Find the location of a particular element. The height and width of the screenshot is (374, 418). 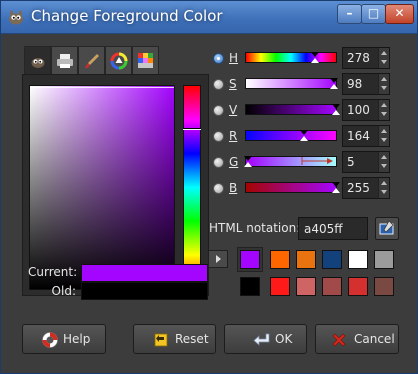

html-notation-label: HTML notation: is located at coordinates (254, 228).